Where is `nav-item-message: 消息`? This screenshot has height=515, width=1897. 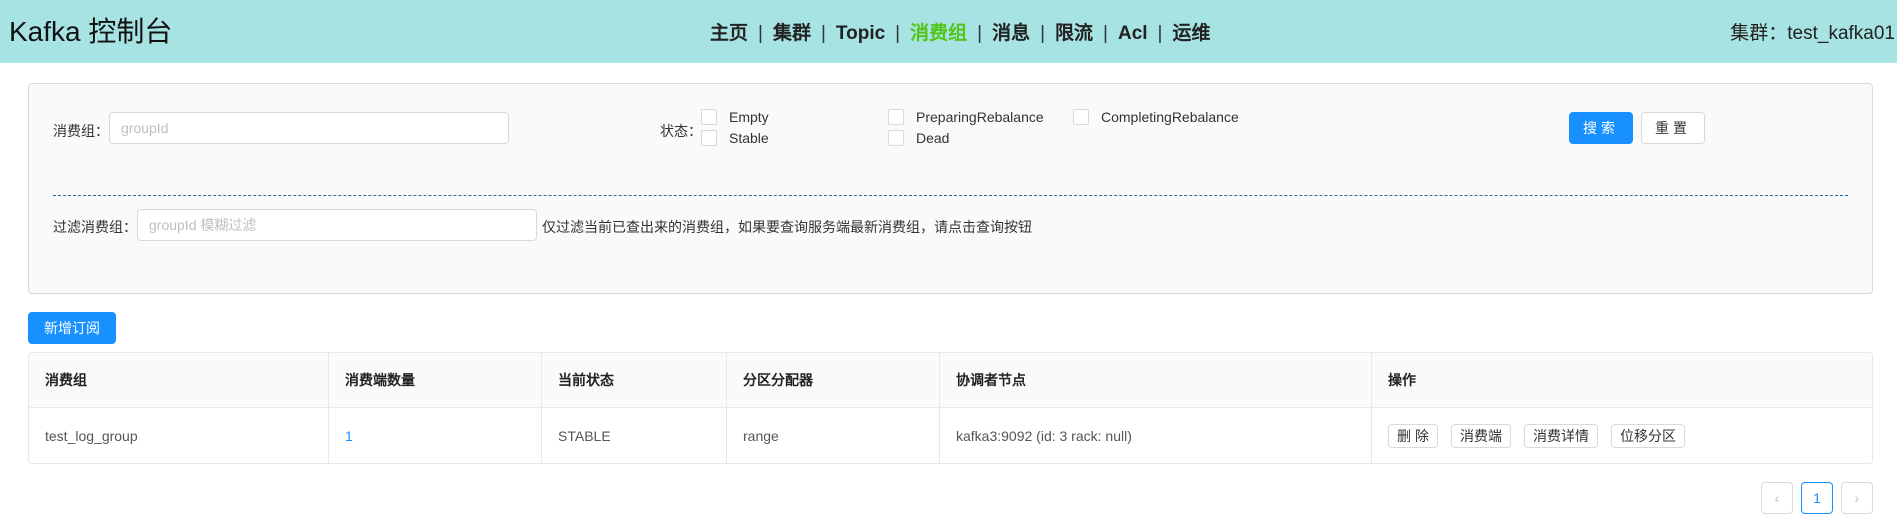 nav-item-message: 消息 is located at coordinates (1011, 33).